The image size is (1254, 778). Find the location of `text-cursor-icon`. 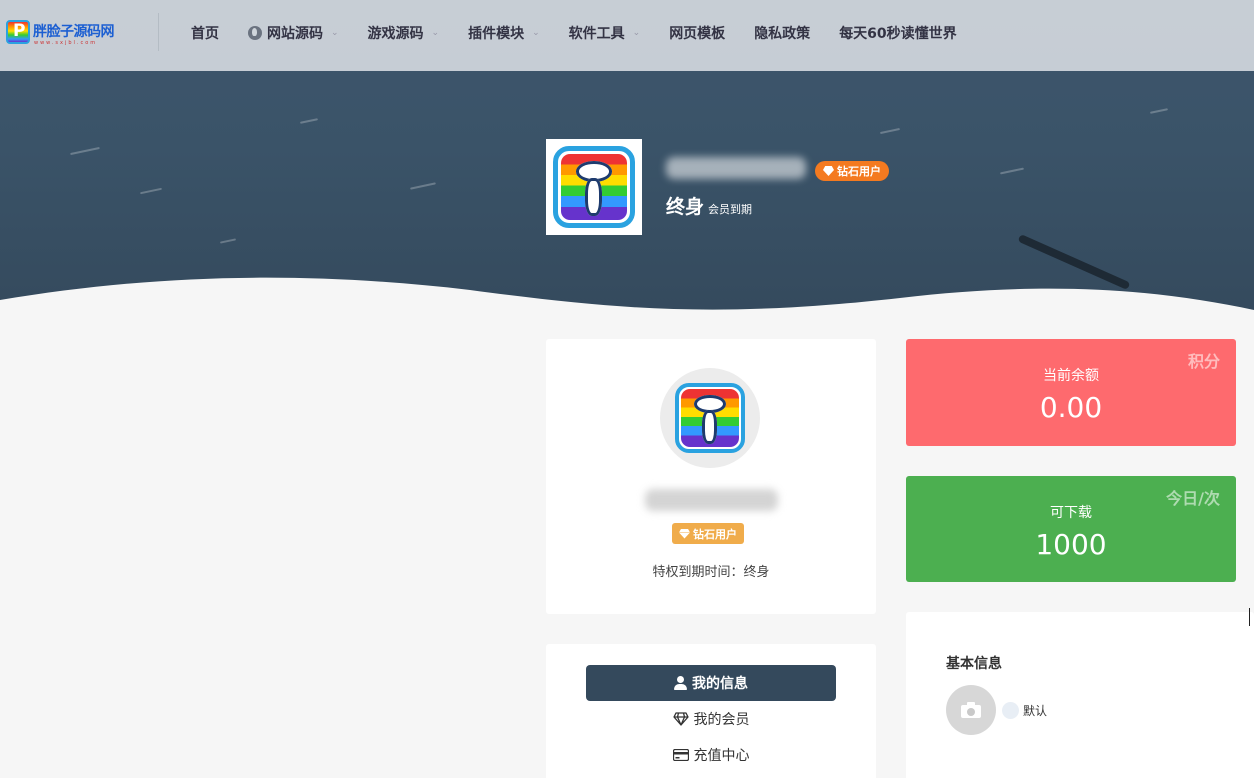

text-cursor-icon is located at coordinates (1251, 617).